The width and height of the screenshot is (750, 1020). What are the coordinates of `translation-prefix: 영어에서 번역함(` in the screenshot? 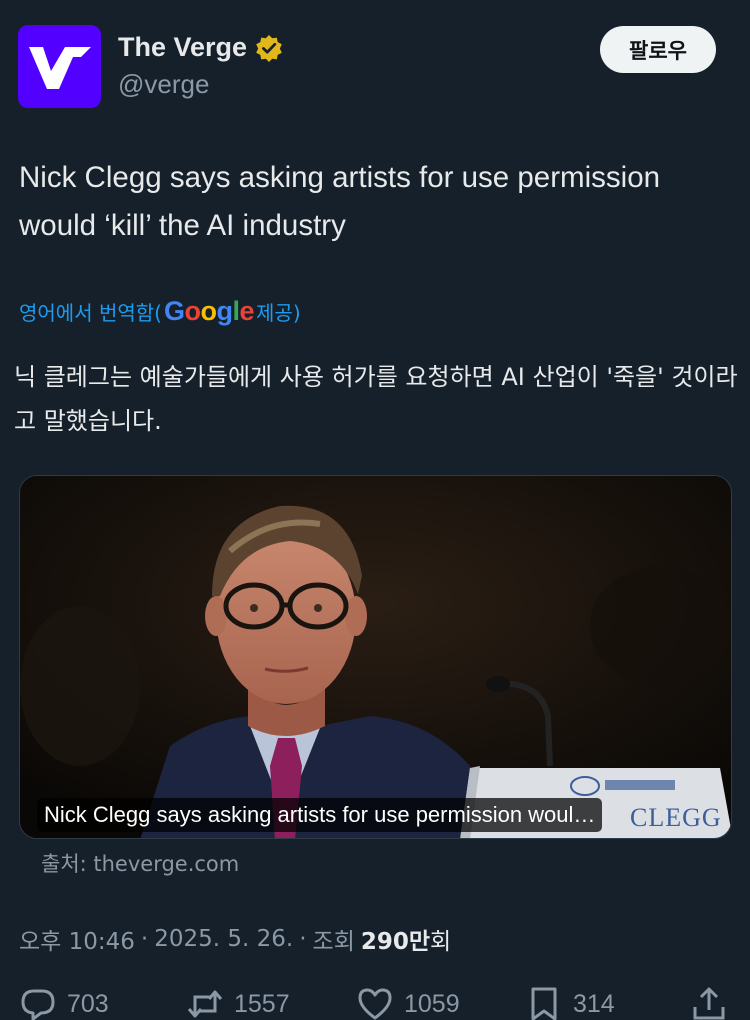 It's located at (90, 313).